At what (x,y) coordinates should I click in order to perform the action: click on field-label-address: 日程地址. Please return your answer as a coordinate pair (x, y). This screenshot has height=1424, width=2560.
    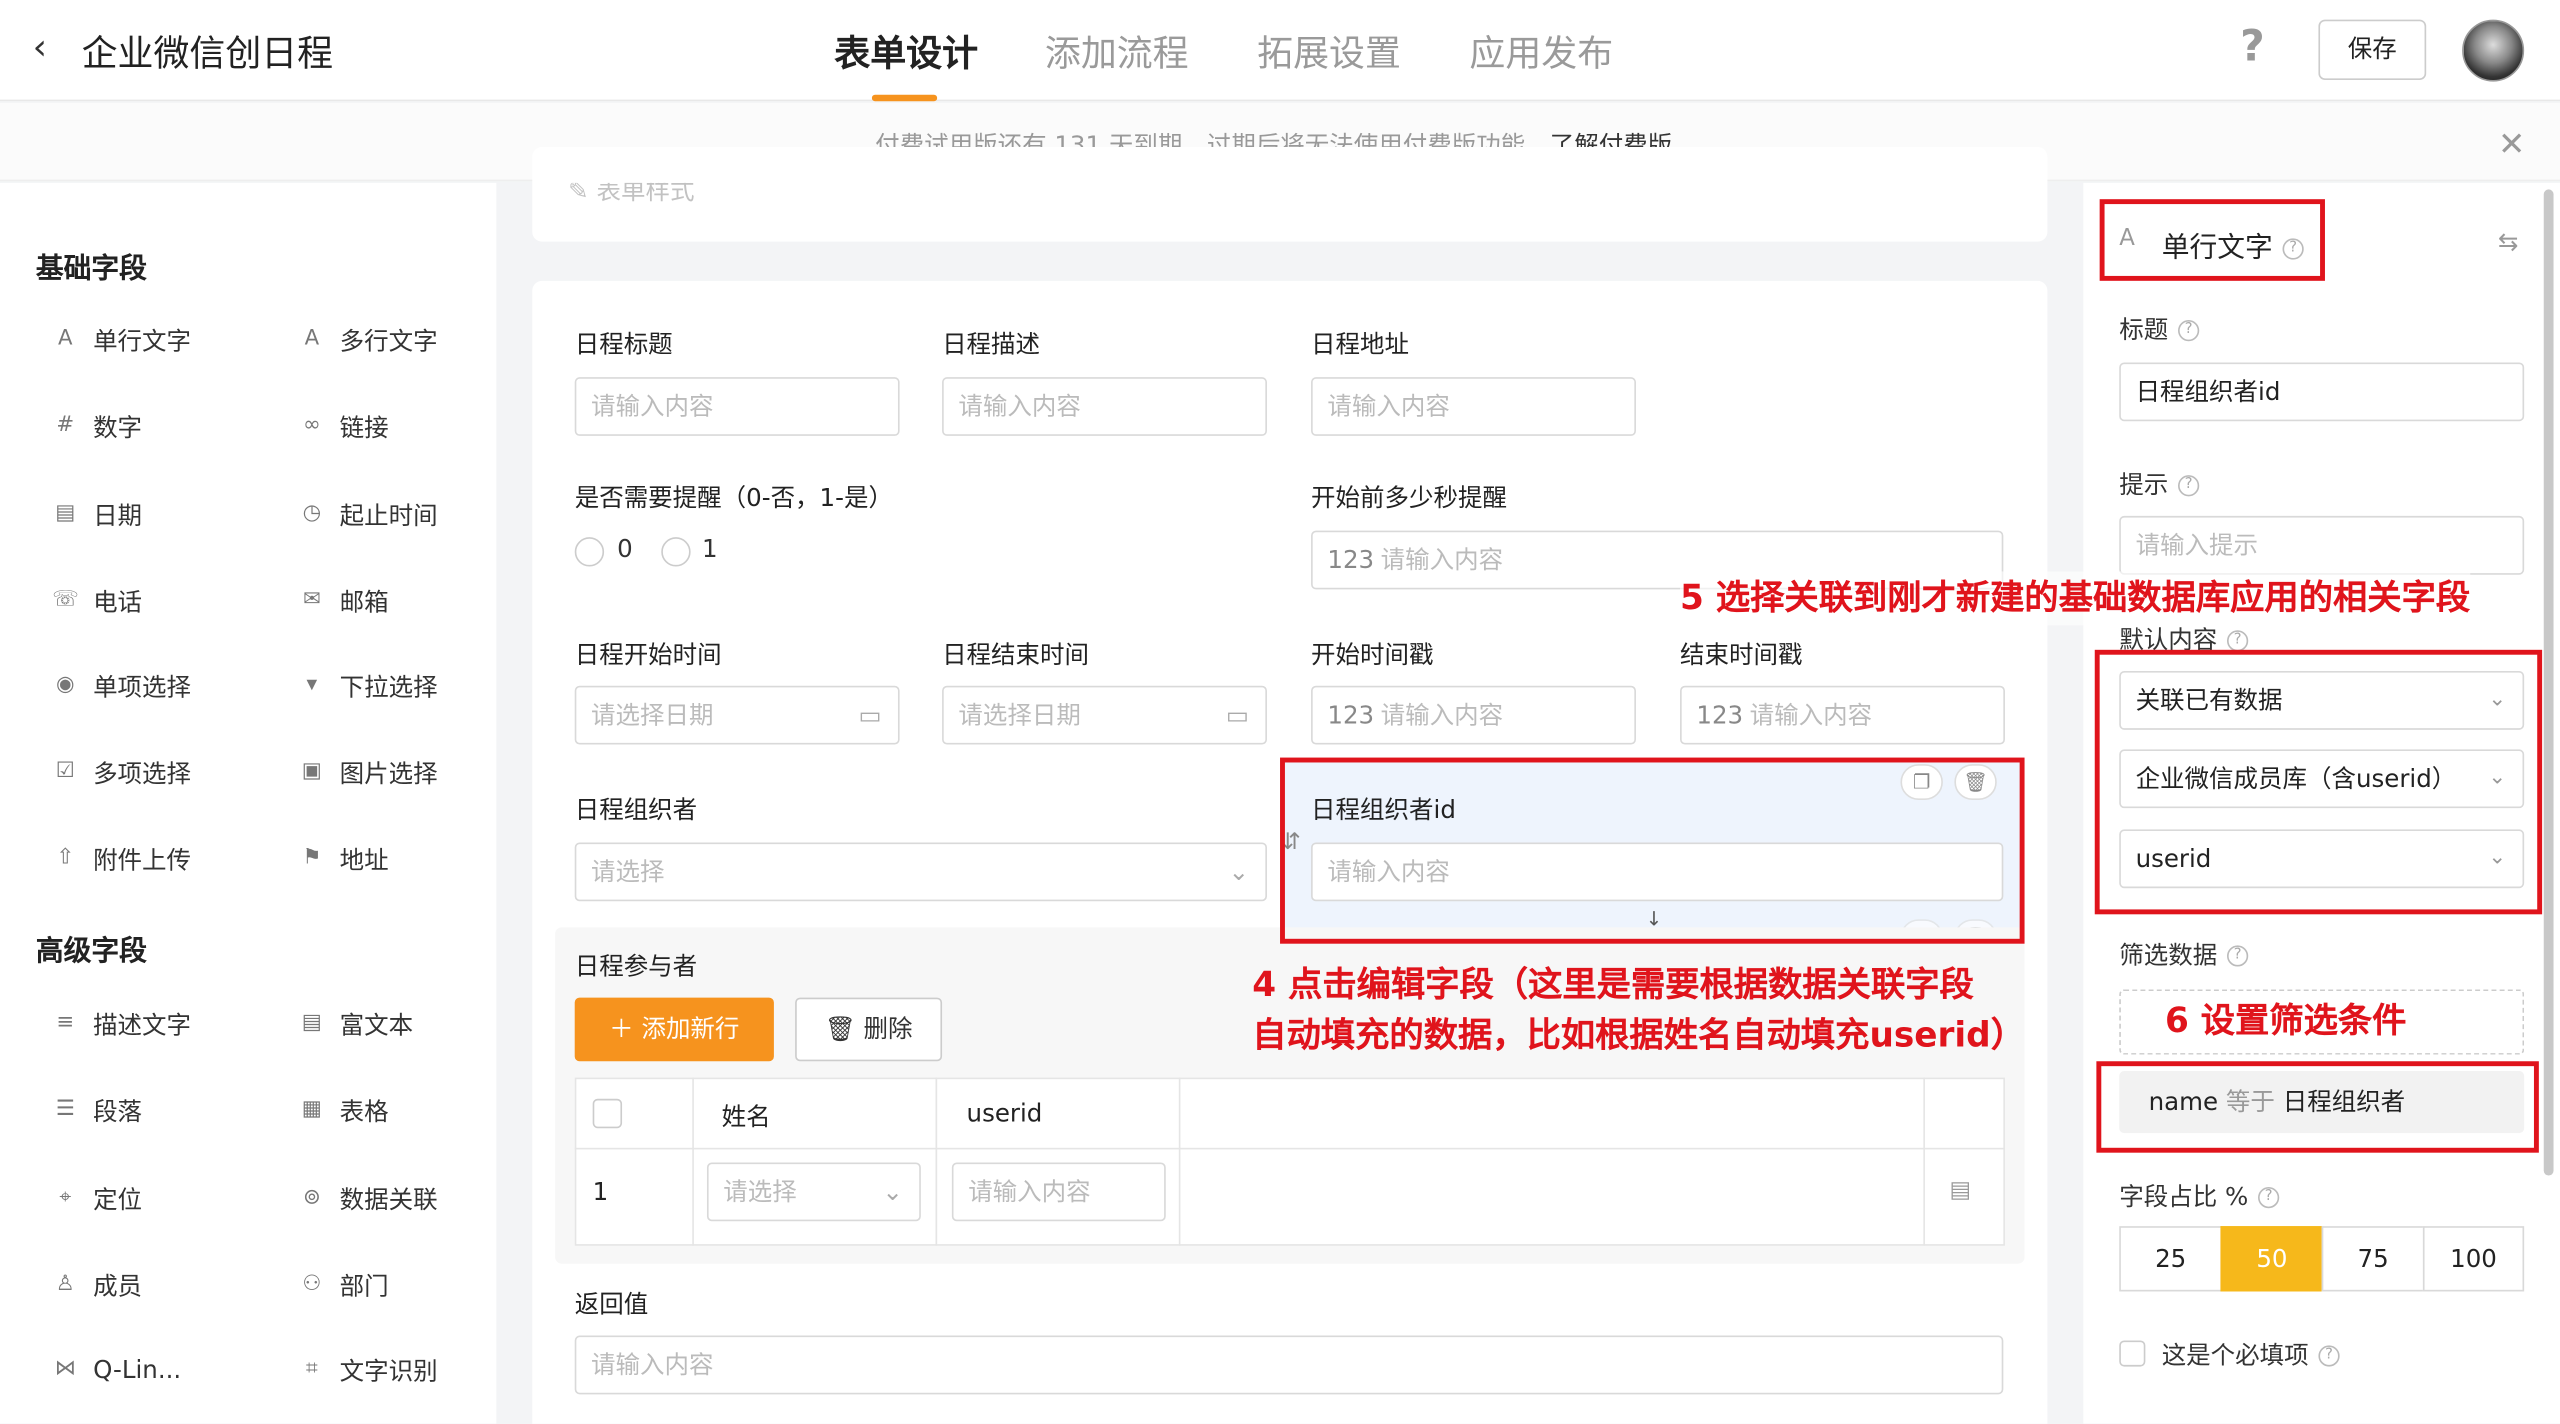
    Looking at the image, I should click on (1360, 344).